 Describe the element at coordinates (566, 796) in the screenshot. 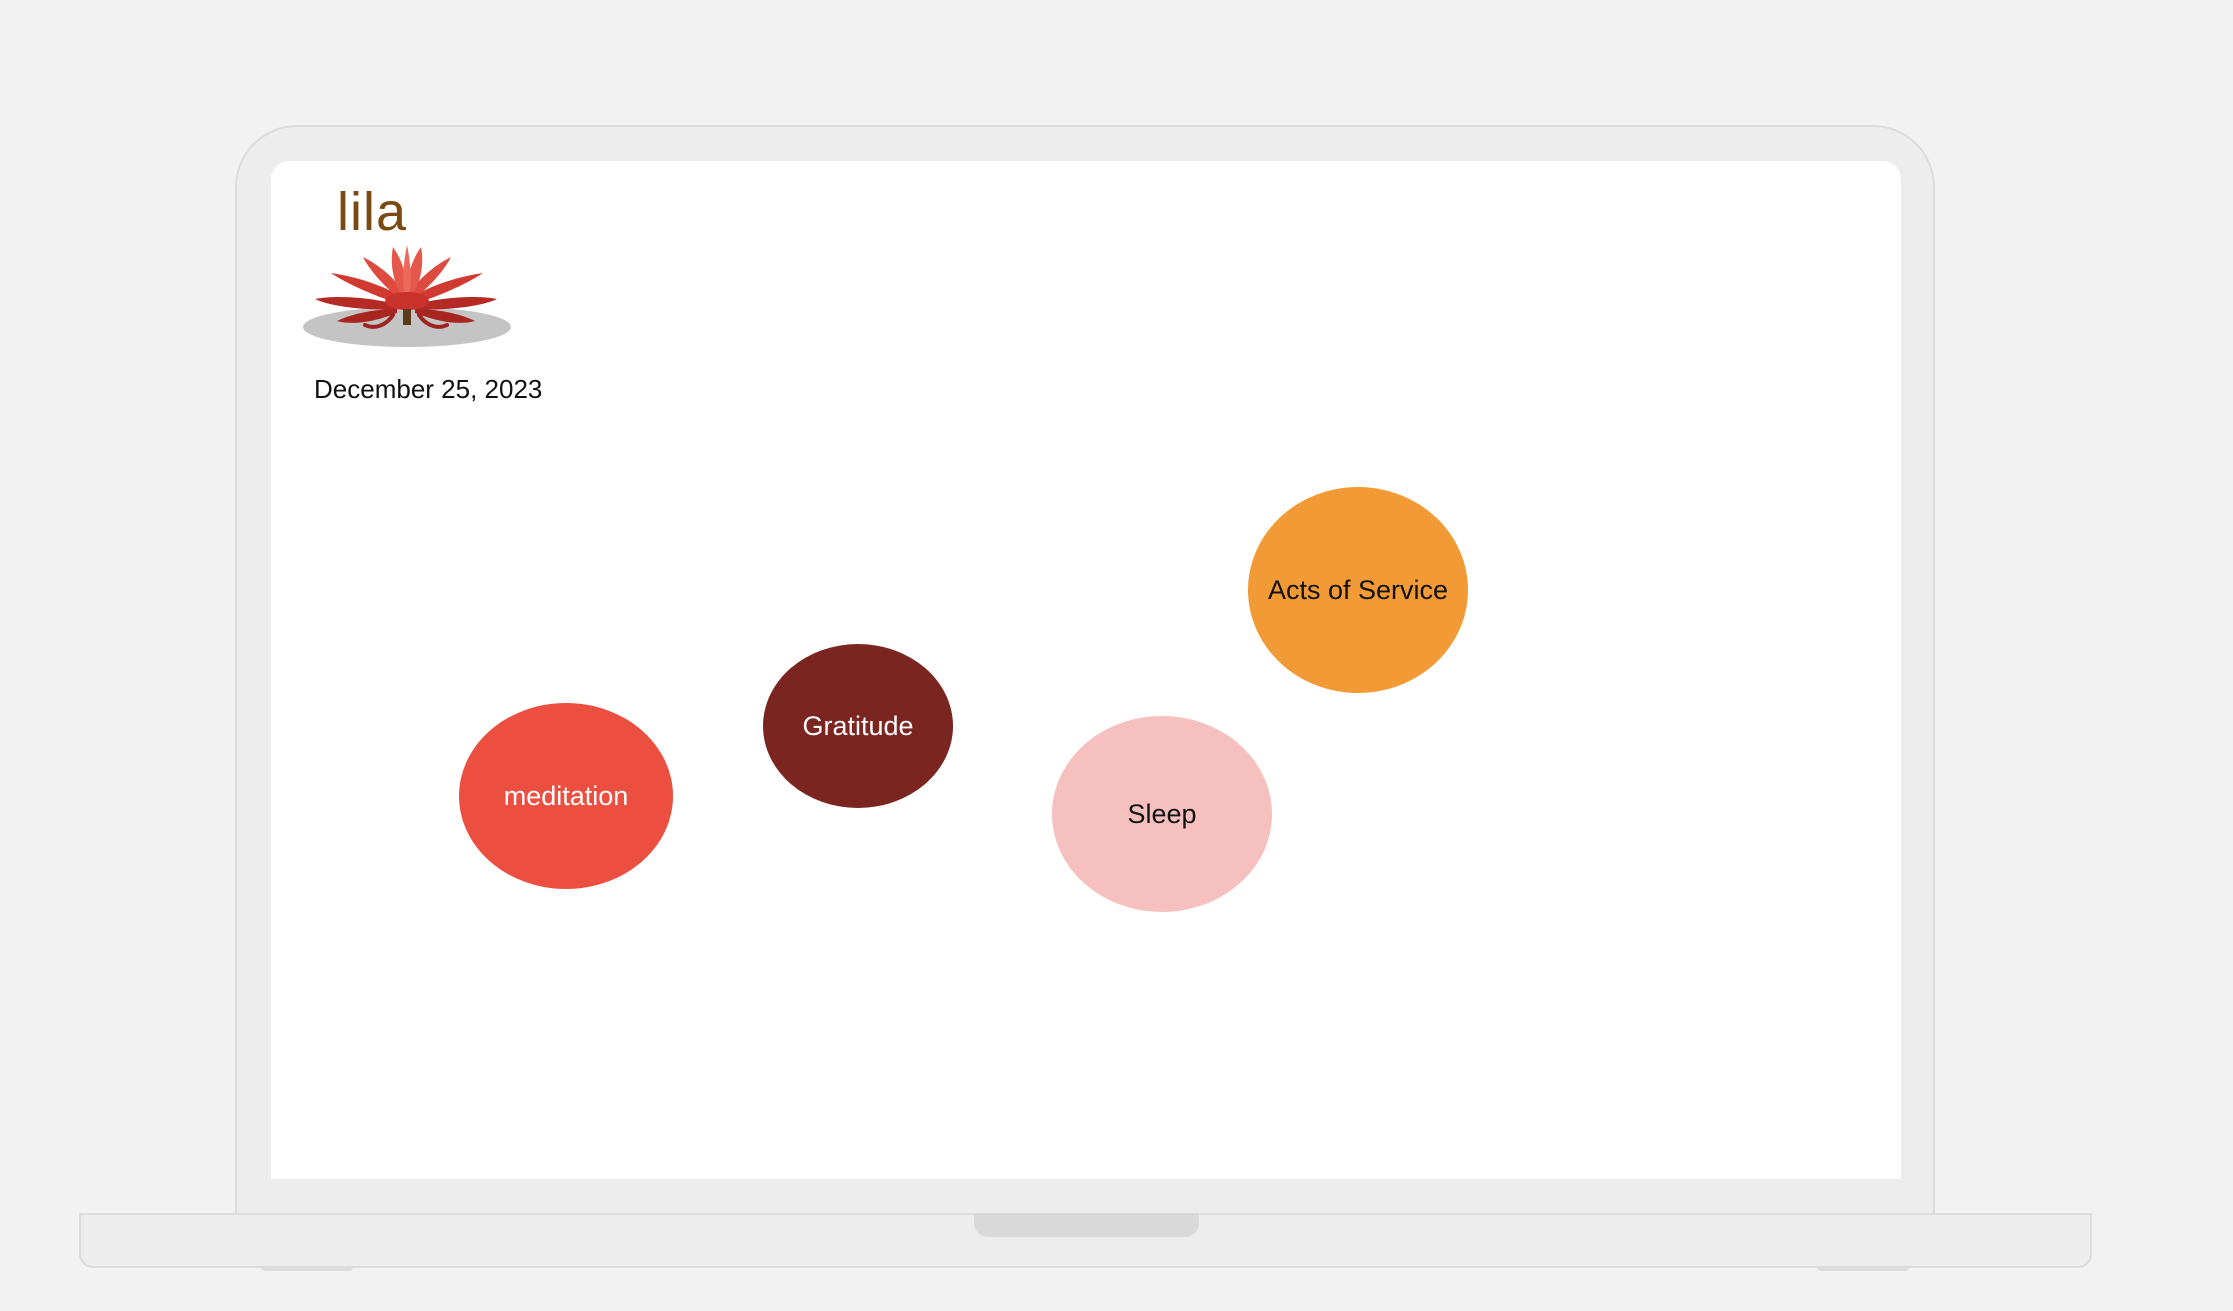

I see `habit-bubble-meditation: meditation` at that location.